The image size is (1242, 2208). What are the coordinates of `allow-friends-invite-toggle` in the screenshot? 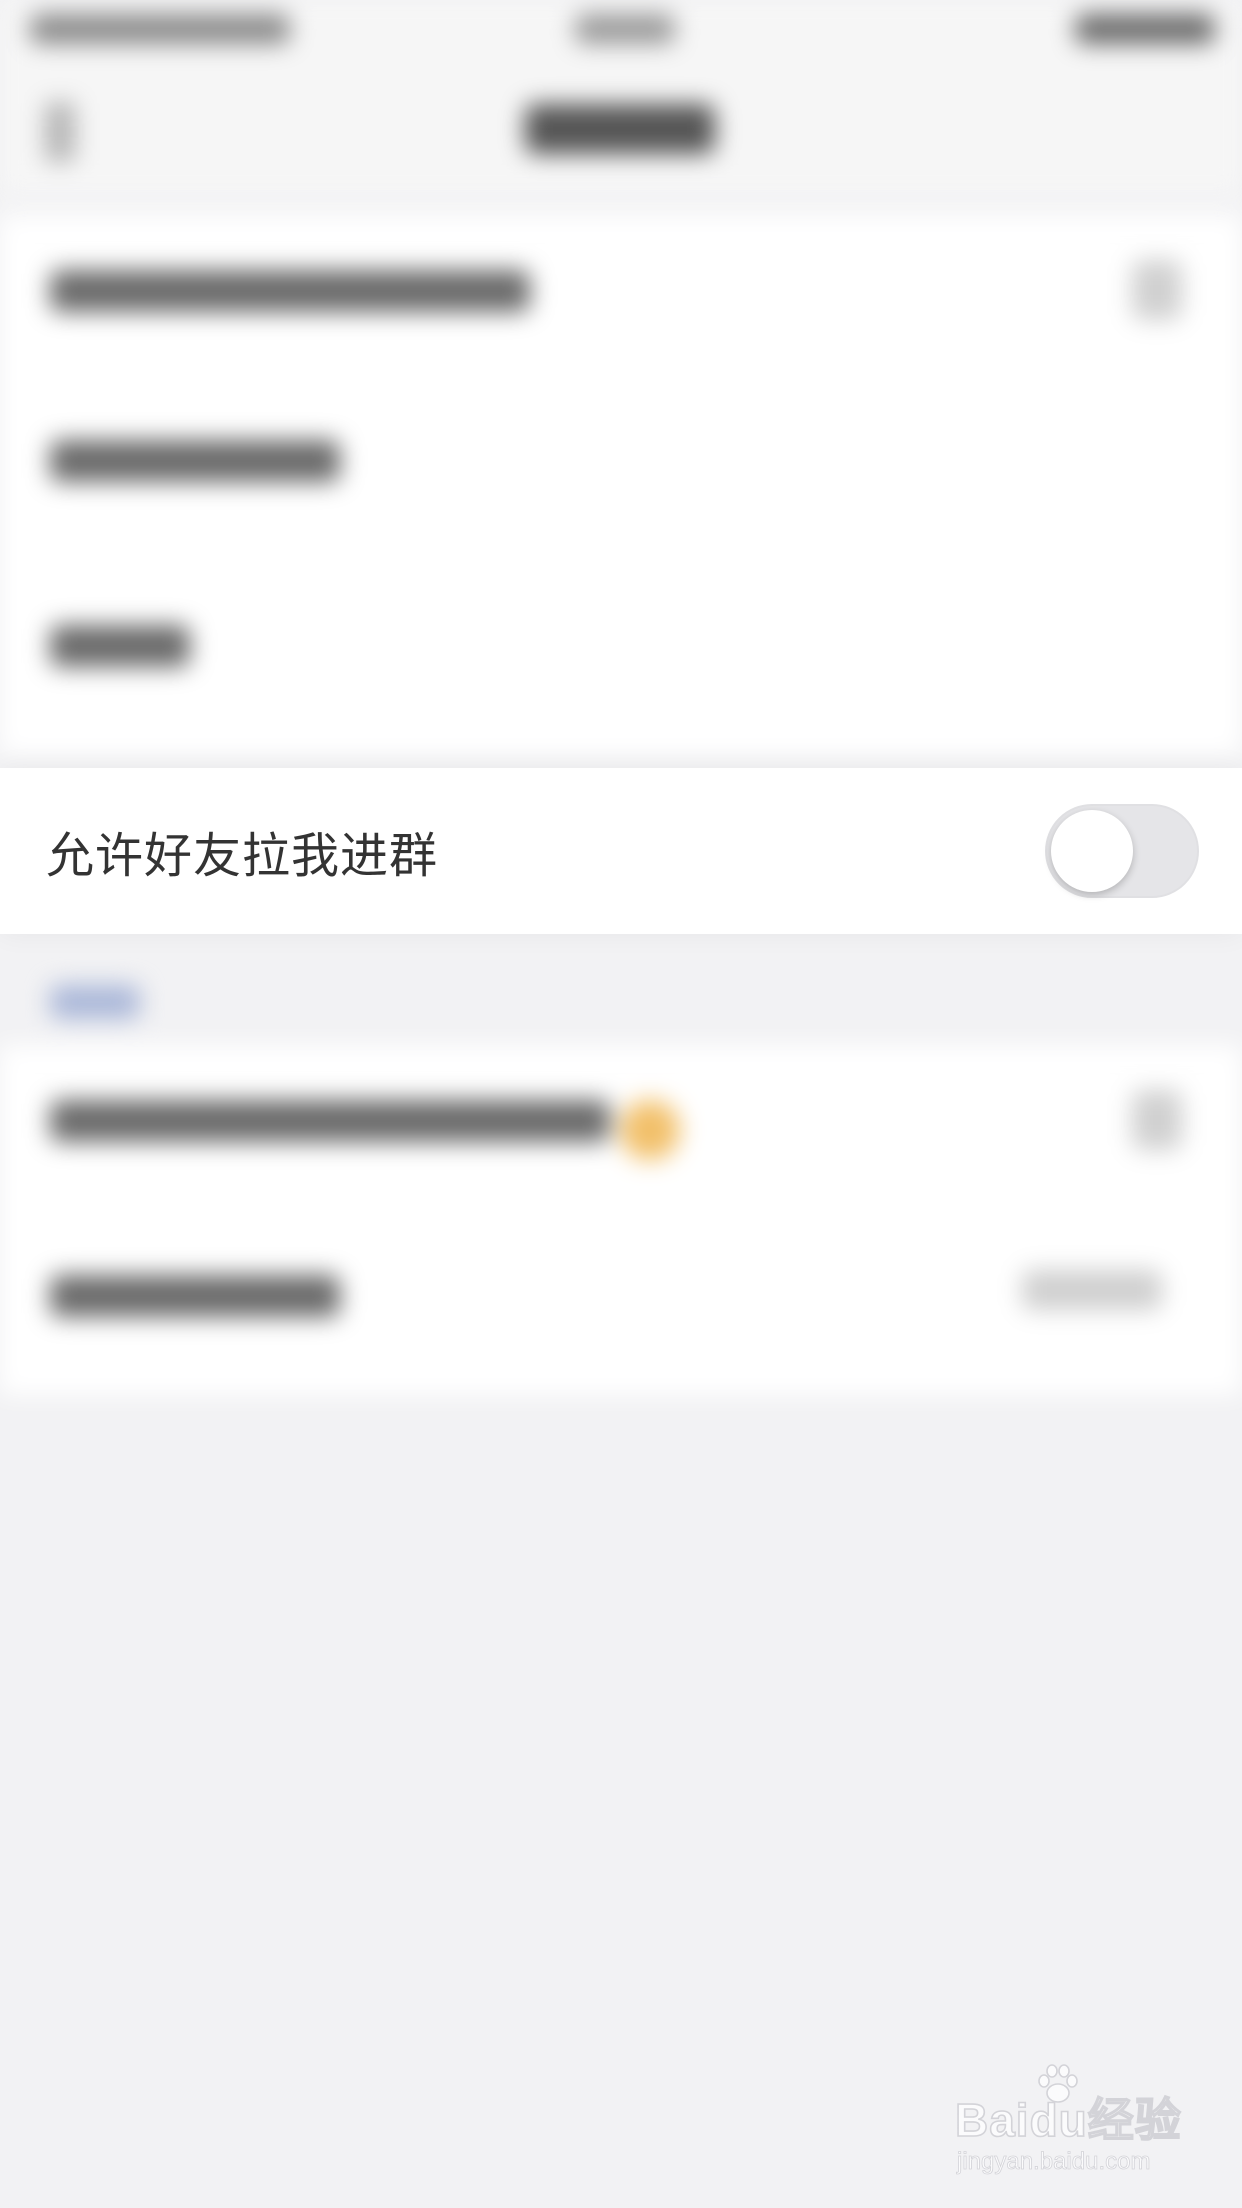 It's located at (1122, 851).